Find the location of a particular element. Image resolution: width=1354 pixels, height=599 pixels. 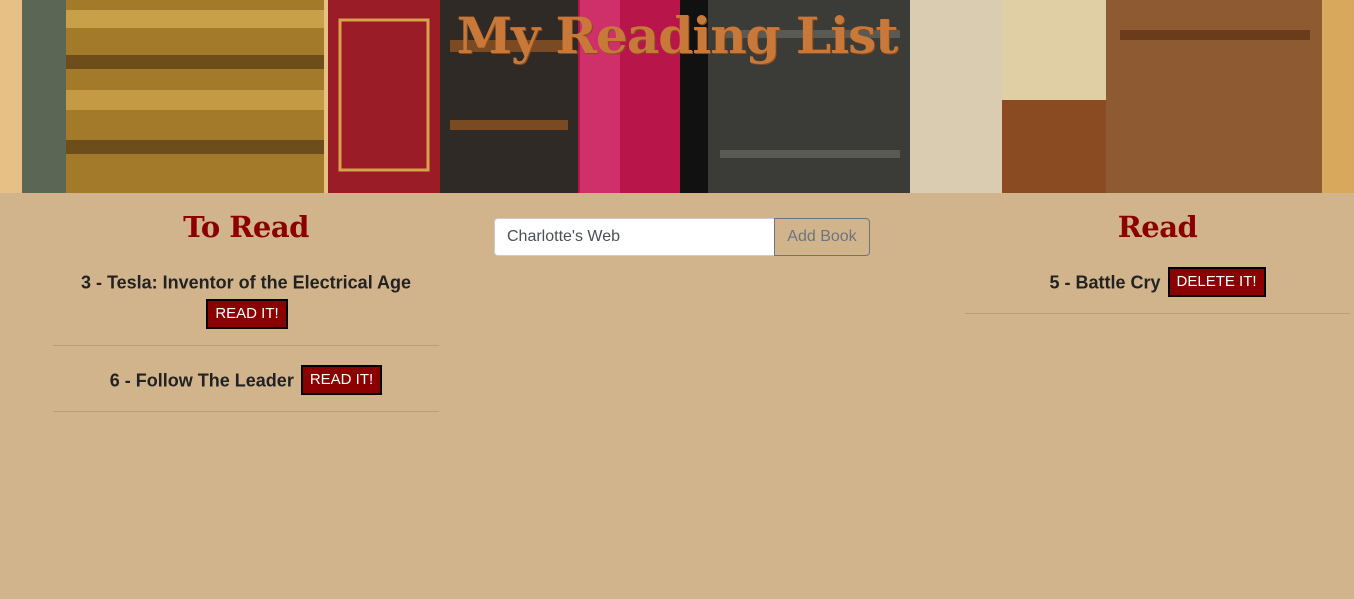

list-item: 6 - Follow The Leader READ IT! is located at coordinates (246, 379).